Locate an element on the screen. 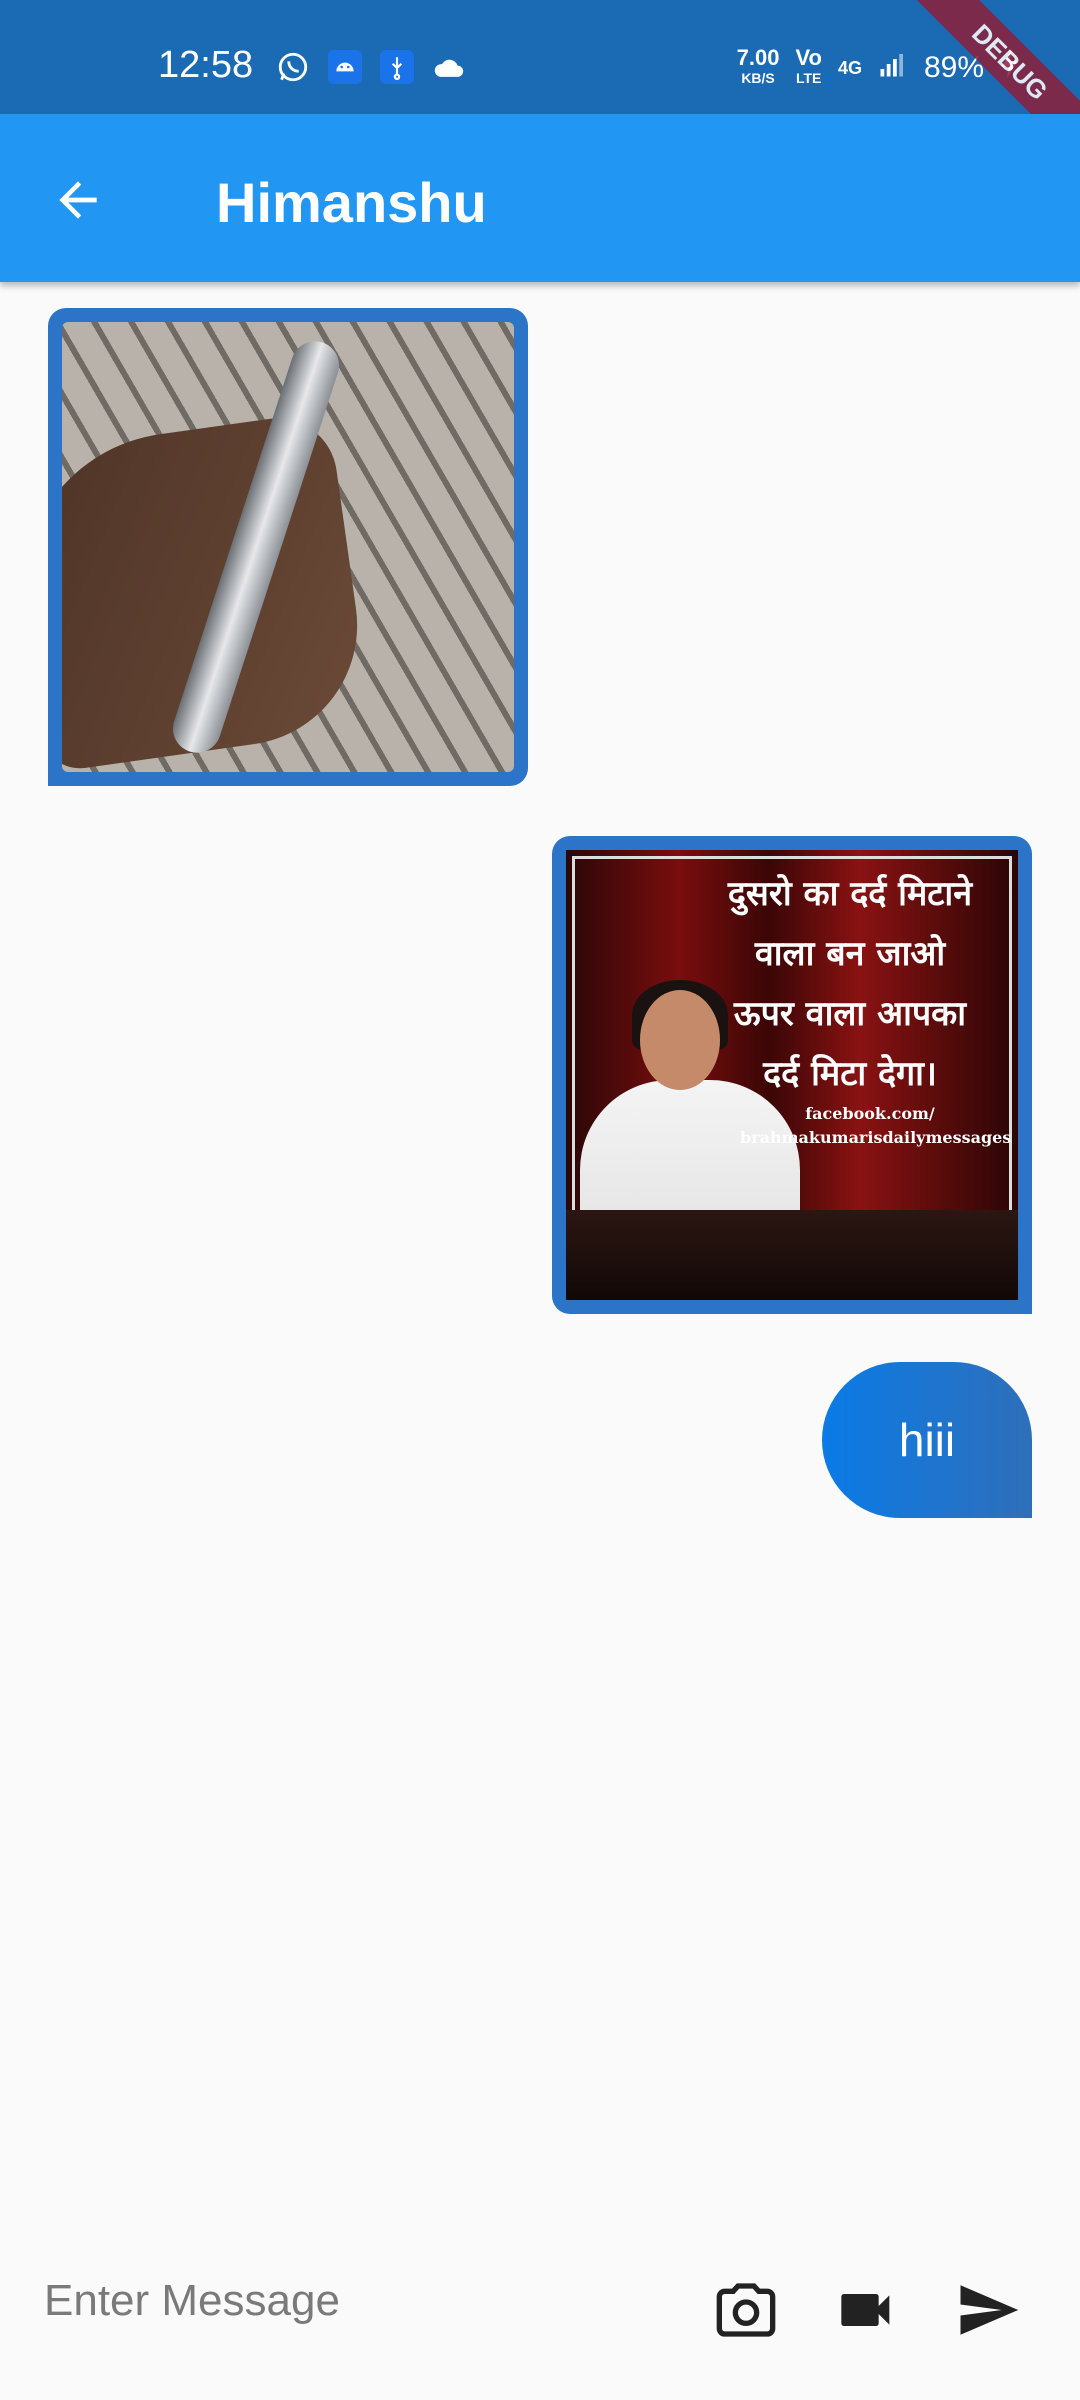  received-image-message is located at coordinates (288, 547).